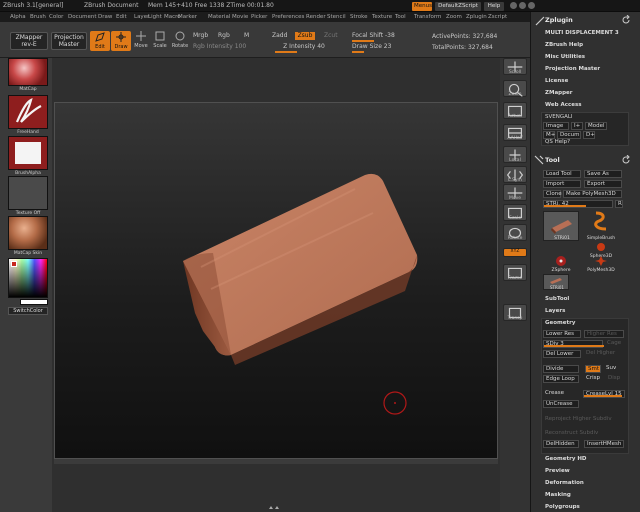 The width and height of the screenshot is (640, 512). What do you see at coordinates (18, 17) in the screenshot?
I see `menu-alpha: Alpha` at bounding box center [18, 17].